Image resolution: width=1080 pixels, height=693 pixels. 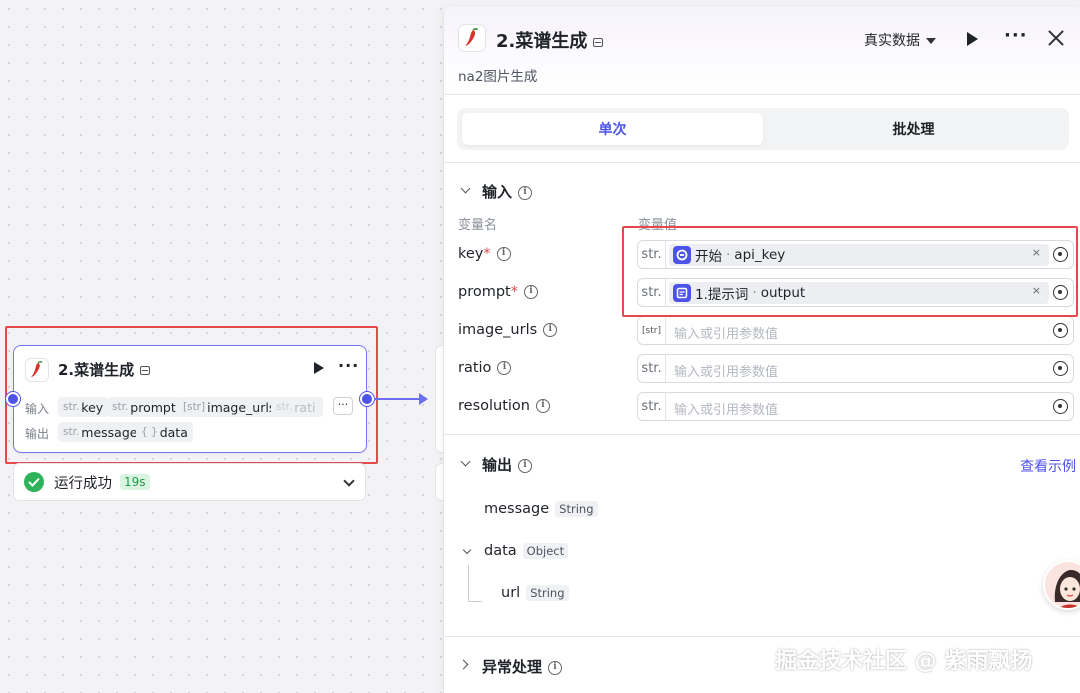 What do you see at coordinates (1061, 585) in the screenshot?
I see `assistant-avatar` at bounding box center [1061, 585].